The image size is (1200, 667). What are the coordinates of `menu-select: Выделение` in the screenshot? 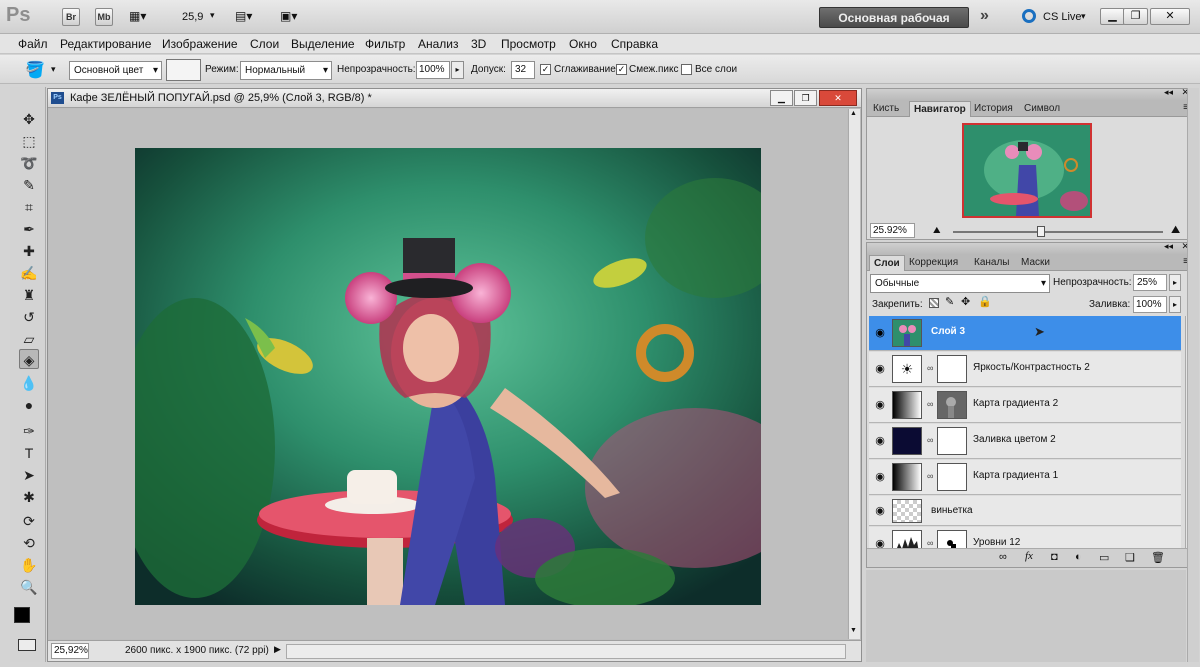 It's located at (323, 44).